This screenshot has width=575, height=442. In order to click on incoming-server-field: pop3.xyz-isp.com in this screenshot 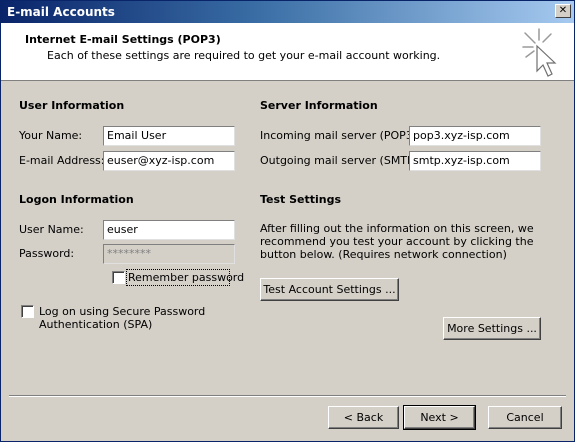, I will do `click(475, 136)`.